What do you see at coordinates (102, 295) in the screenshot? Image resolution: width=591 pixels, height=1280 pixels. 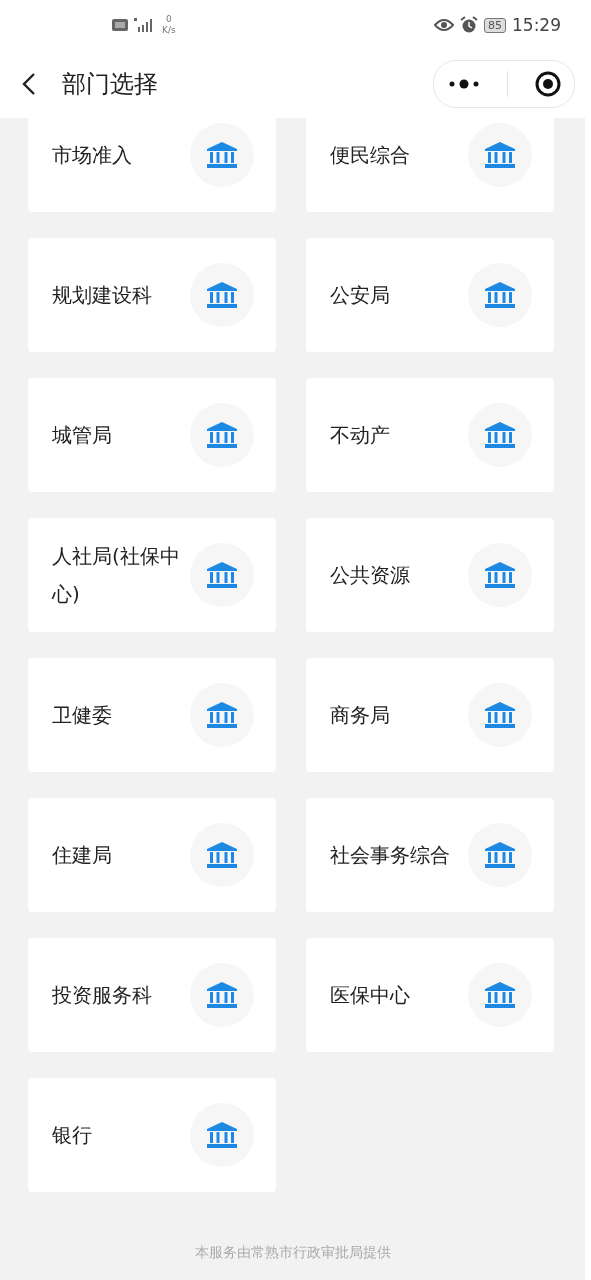 I see `department-name: 规划建设科` at bounding box center [102, 295].